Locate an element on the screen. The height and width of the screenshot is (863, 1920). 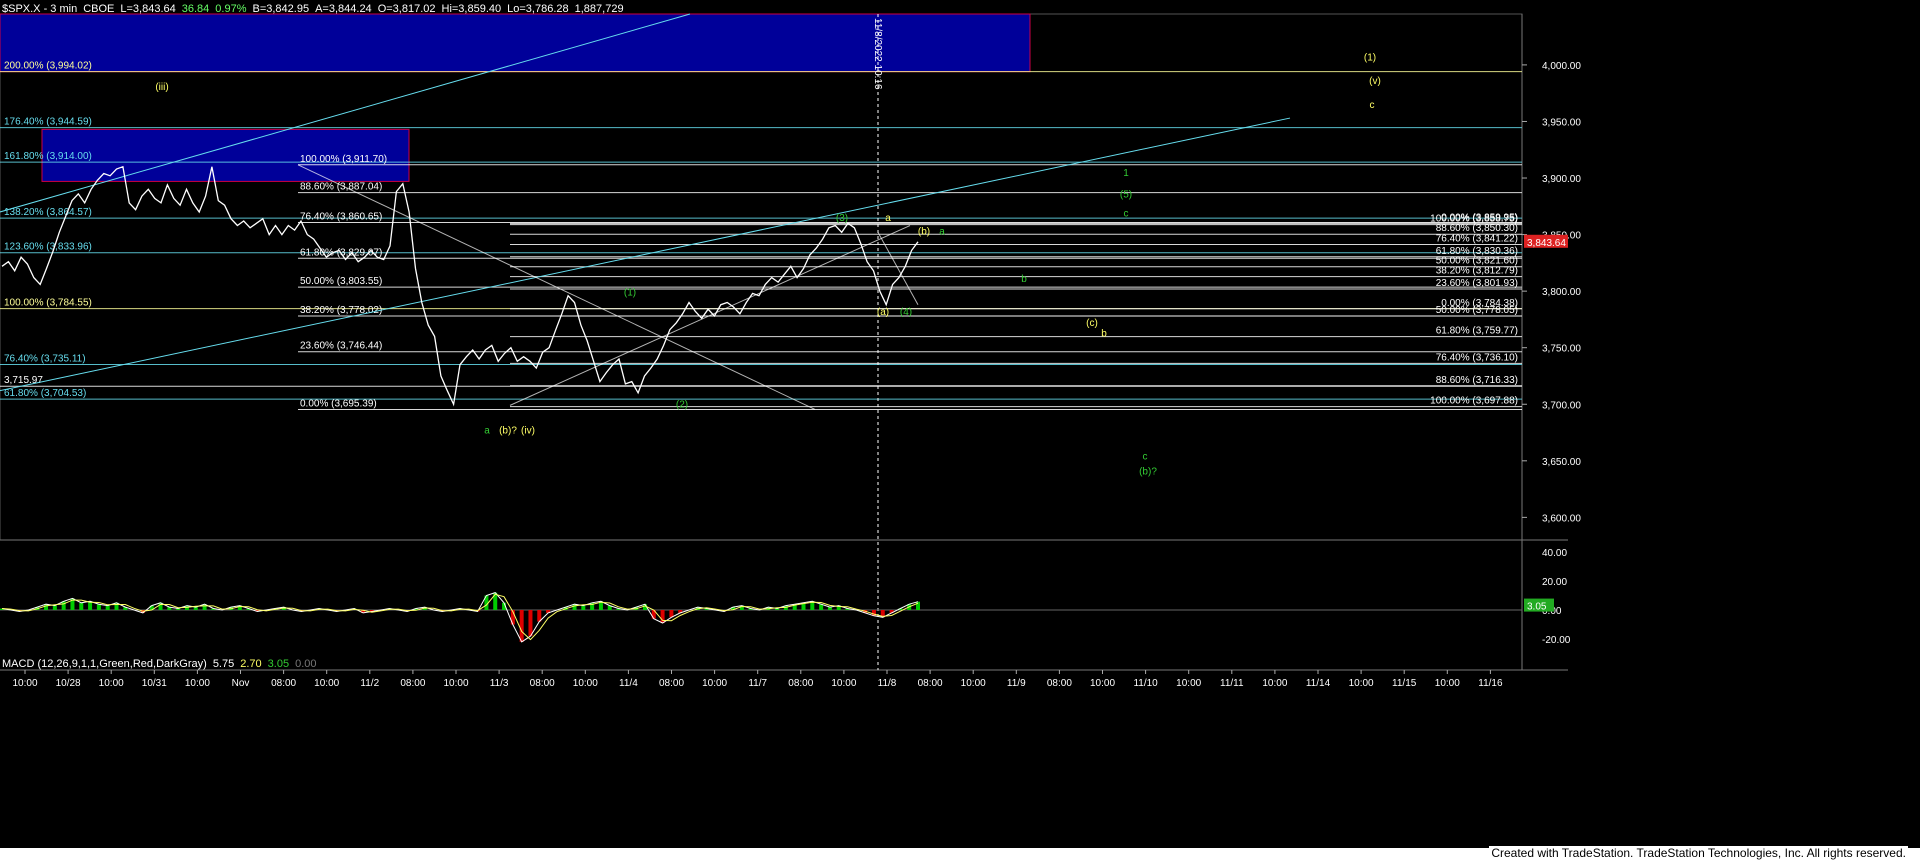
fib-level-label: 3,715.97 is located at coordinates (23, 380).